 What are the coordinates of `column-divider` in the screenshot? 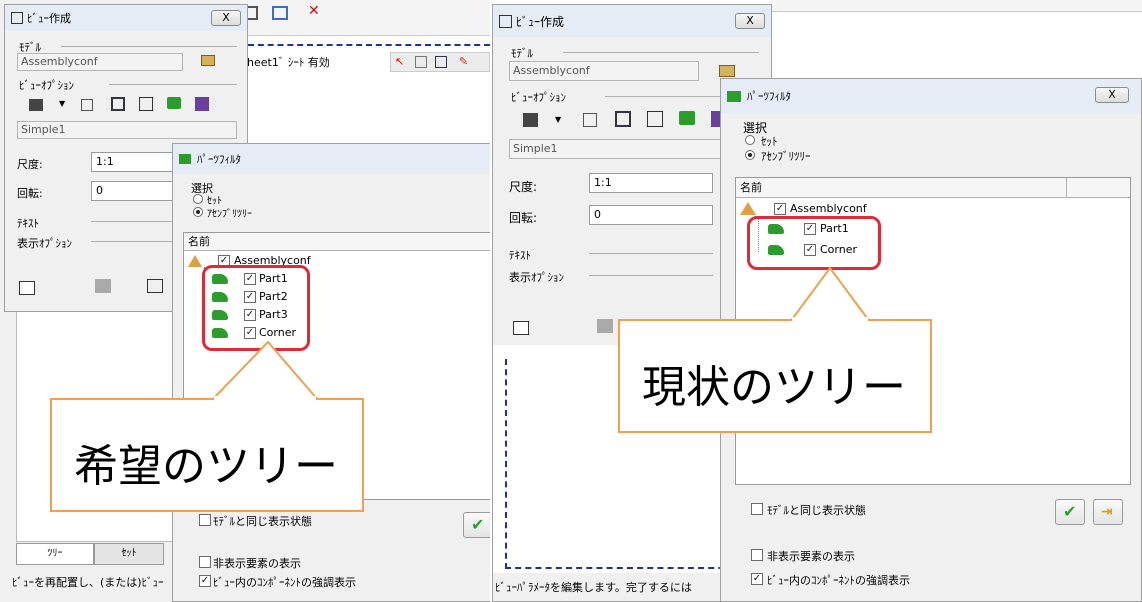 It's located at (1066, 188).